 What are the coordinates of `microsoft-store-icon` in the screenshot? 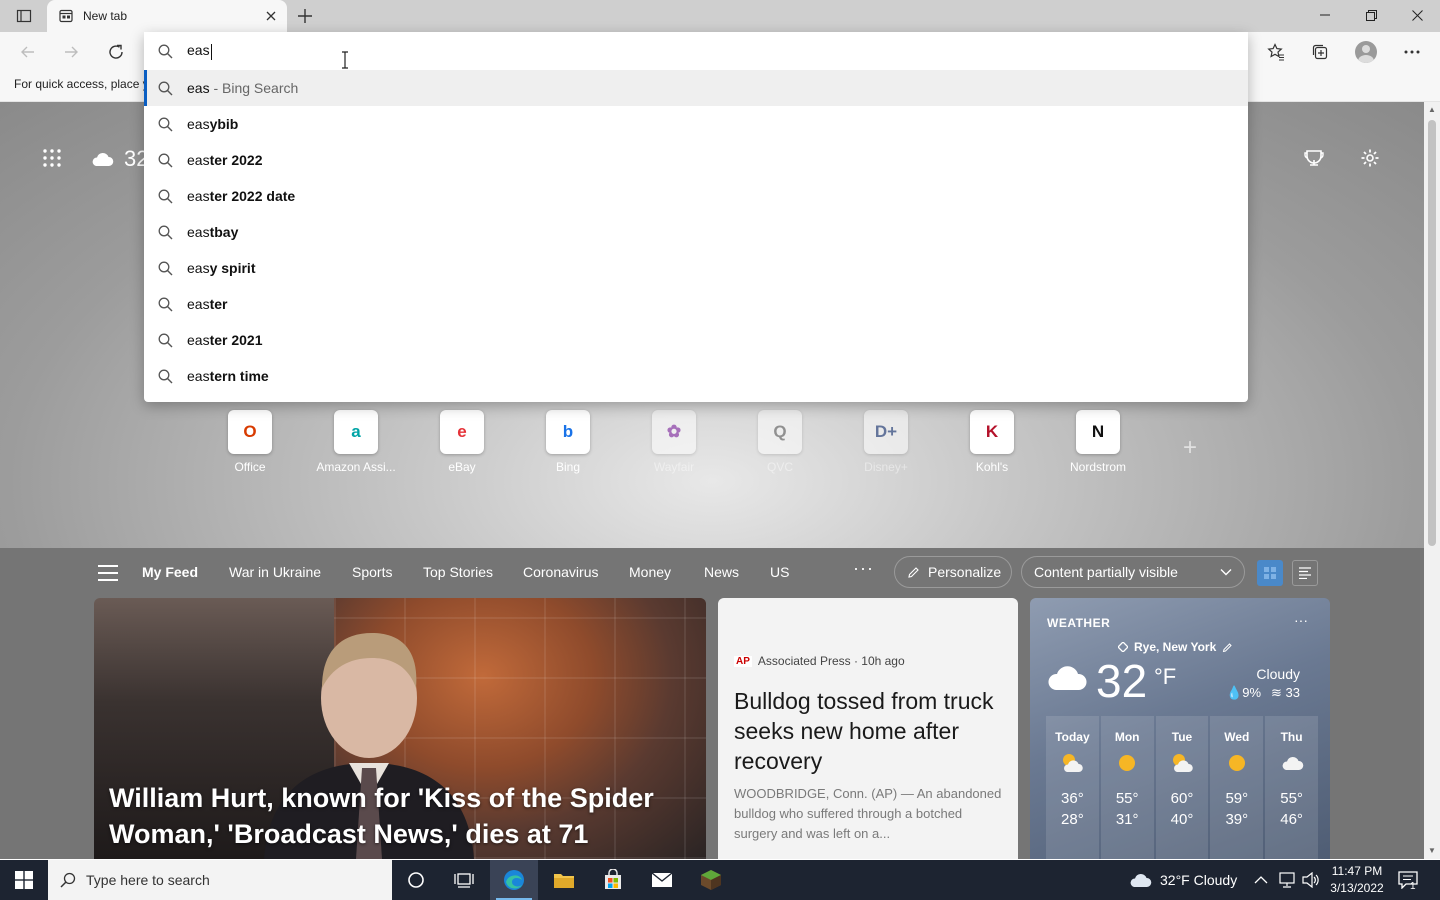 It's located at (613, 880).